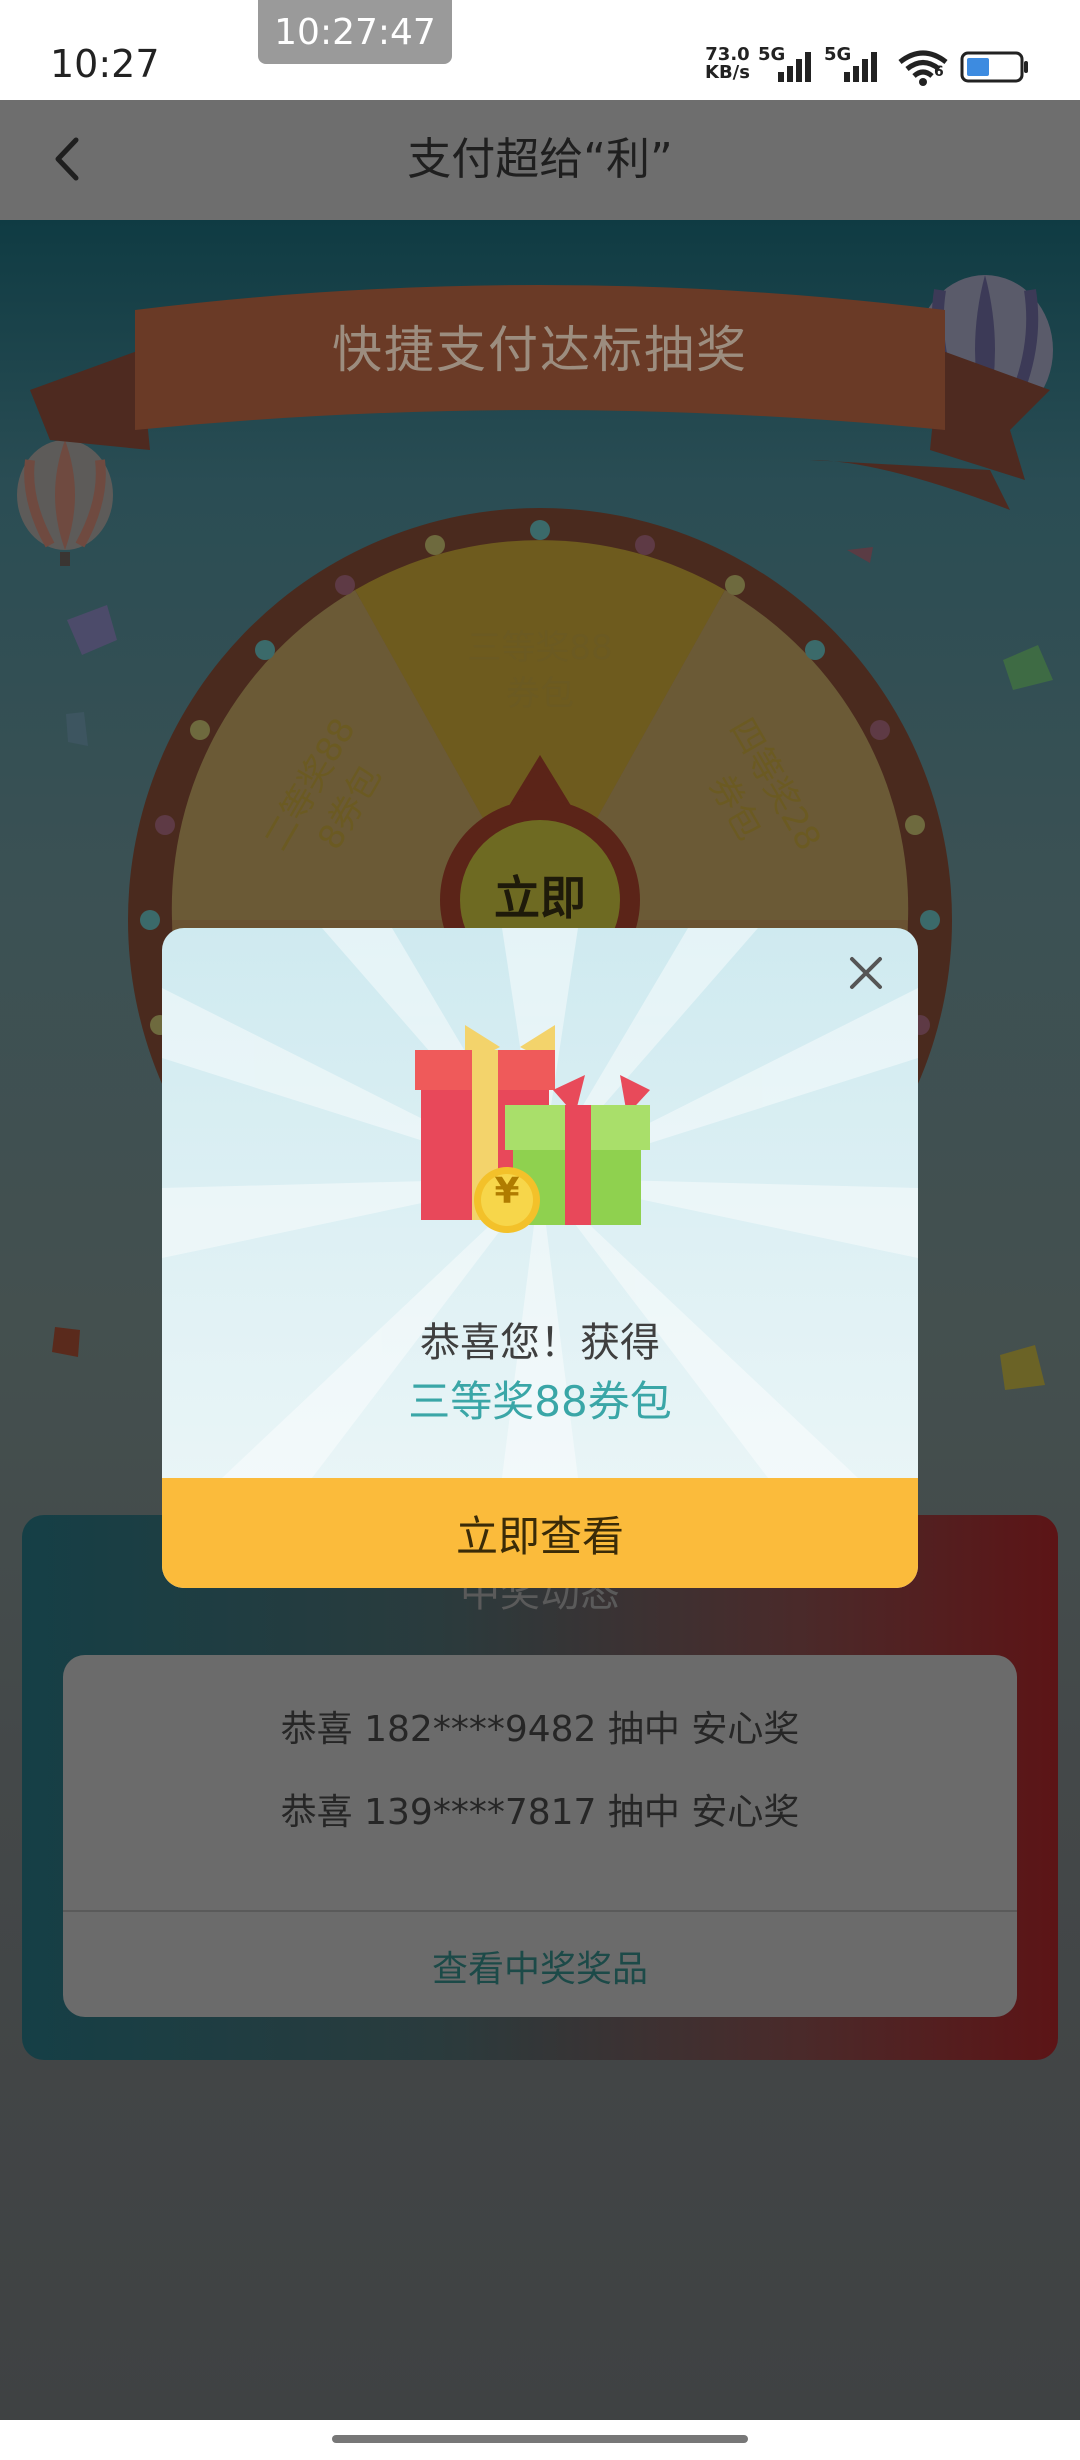  I want to click on home-indicator, so click(540, 2439).